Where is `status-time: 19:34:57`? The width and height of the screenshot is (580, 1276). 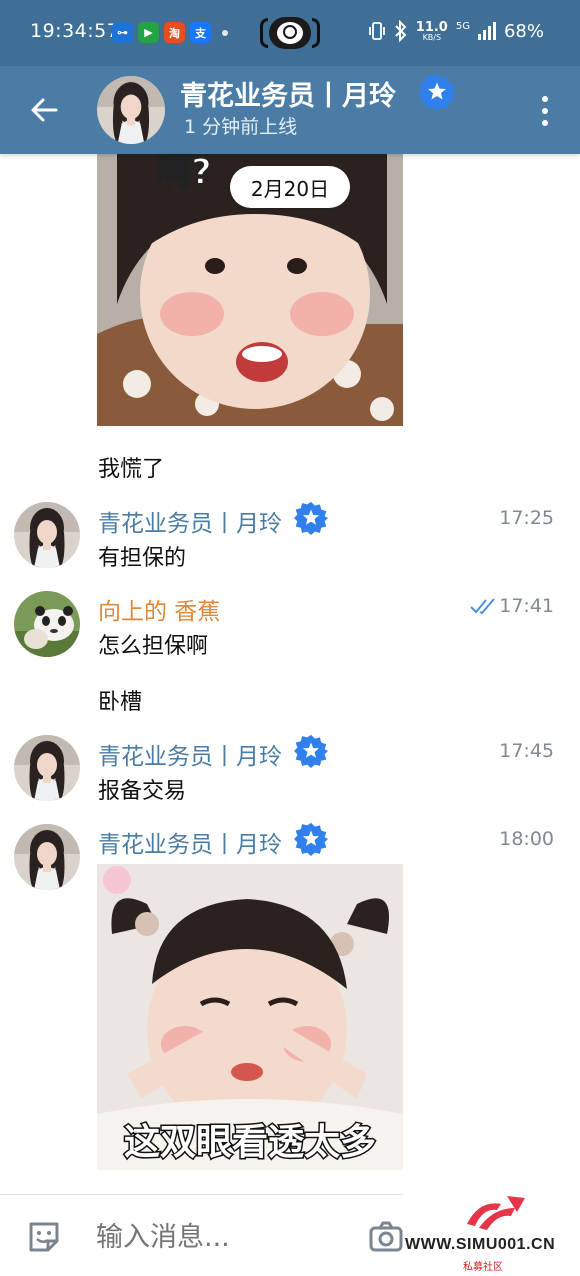 status-time: 19:34:57 is located at coordinates (75, 31).